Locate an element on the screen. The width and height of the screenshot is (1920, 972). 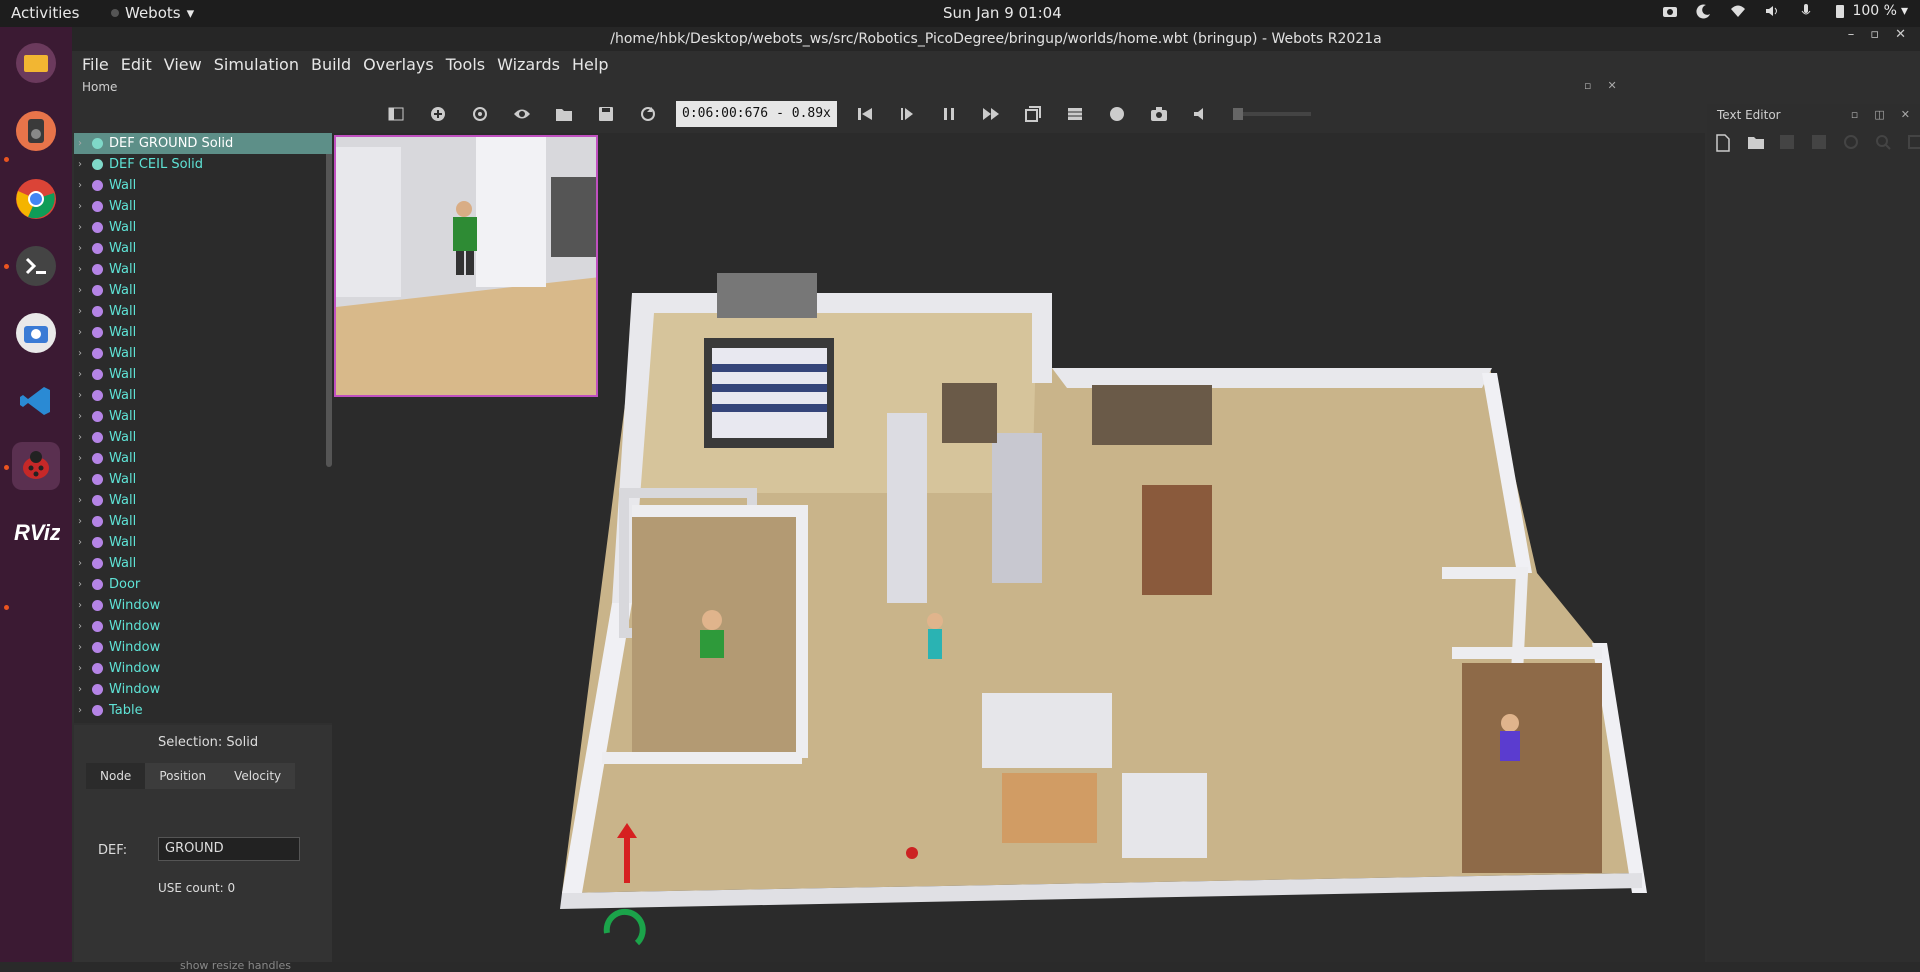
camera-app-icon is located at coordinates (36, 333).